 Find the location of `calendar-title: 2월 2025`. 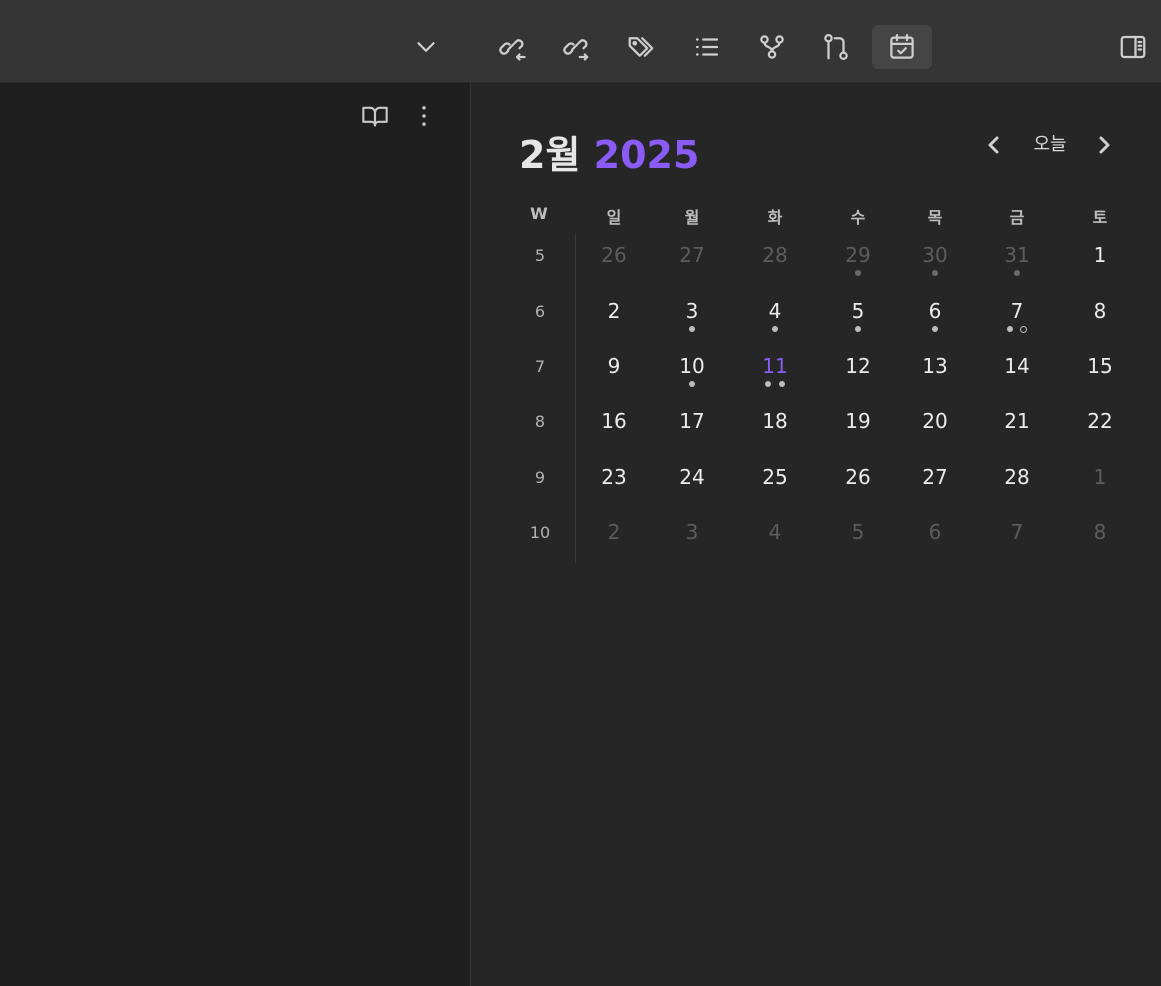

calendar-title: 2월 2025 is located at coordinates (609, 151).